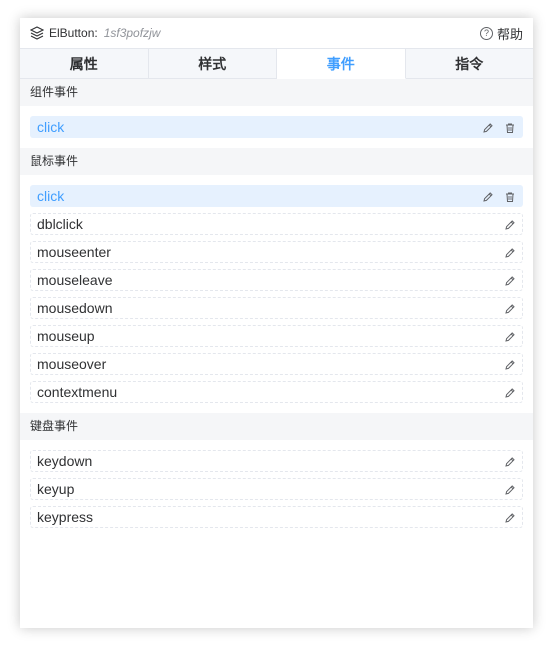  I want to click on tab-directives: 指令, so click(469, 63).